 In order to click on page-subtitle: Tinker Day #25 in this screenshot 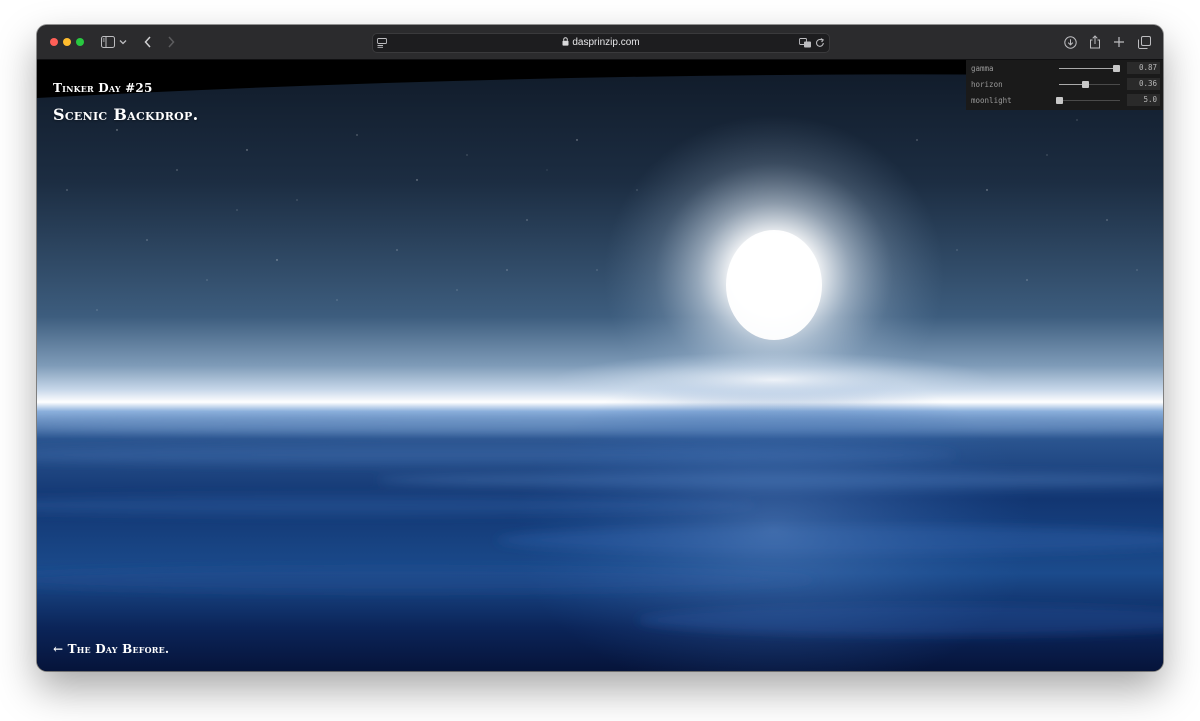, I will do `click(103, 88)`.